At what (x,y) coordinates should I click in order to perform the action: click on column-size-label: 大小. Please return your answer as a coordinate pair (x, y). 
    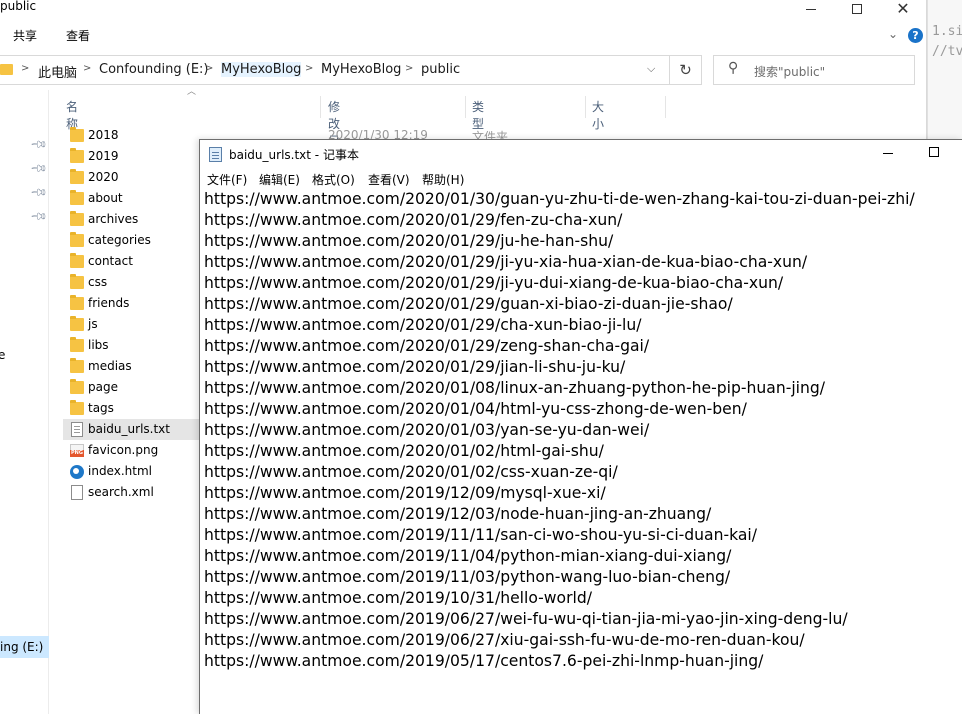
    Looking at the image, I should click on (598, 115).